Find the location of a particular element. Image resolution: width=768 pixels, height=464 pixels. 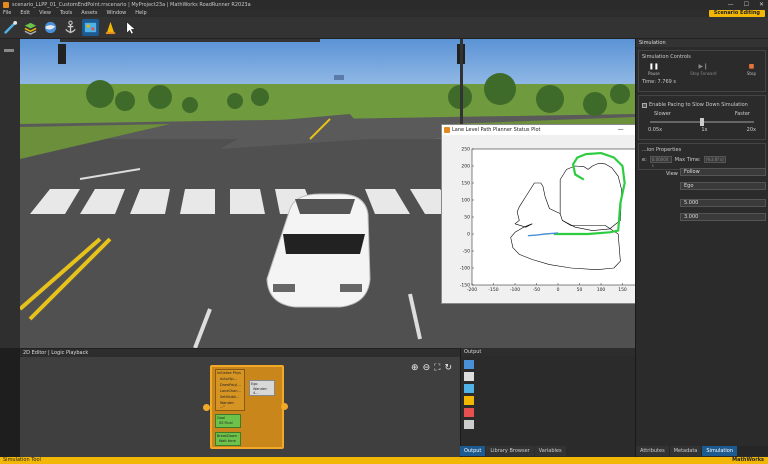

output-tabs: Output Library Browser Variables is located at coordinates (547, 451).